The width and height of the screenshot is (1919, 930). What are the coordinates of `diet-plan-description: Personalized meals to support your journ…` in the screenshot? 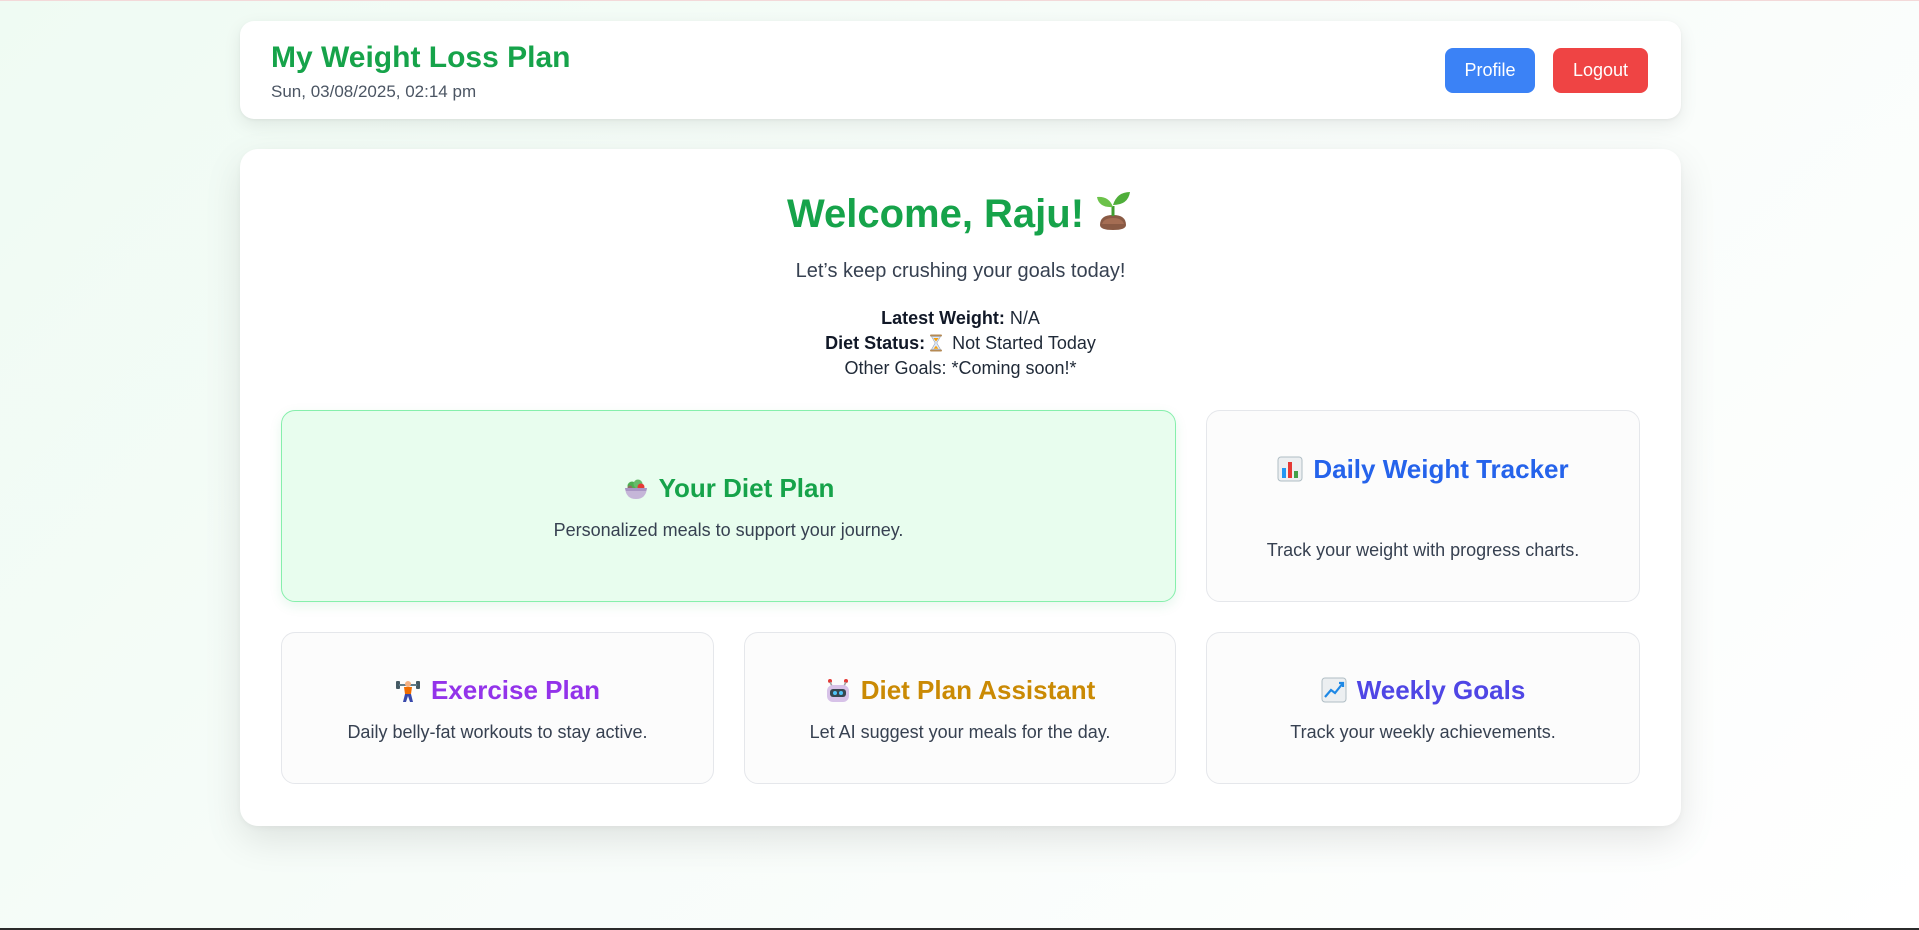 It's located at (728, 530).